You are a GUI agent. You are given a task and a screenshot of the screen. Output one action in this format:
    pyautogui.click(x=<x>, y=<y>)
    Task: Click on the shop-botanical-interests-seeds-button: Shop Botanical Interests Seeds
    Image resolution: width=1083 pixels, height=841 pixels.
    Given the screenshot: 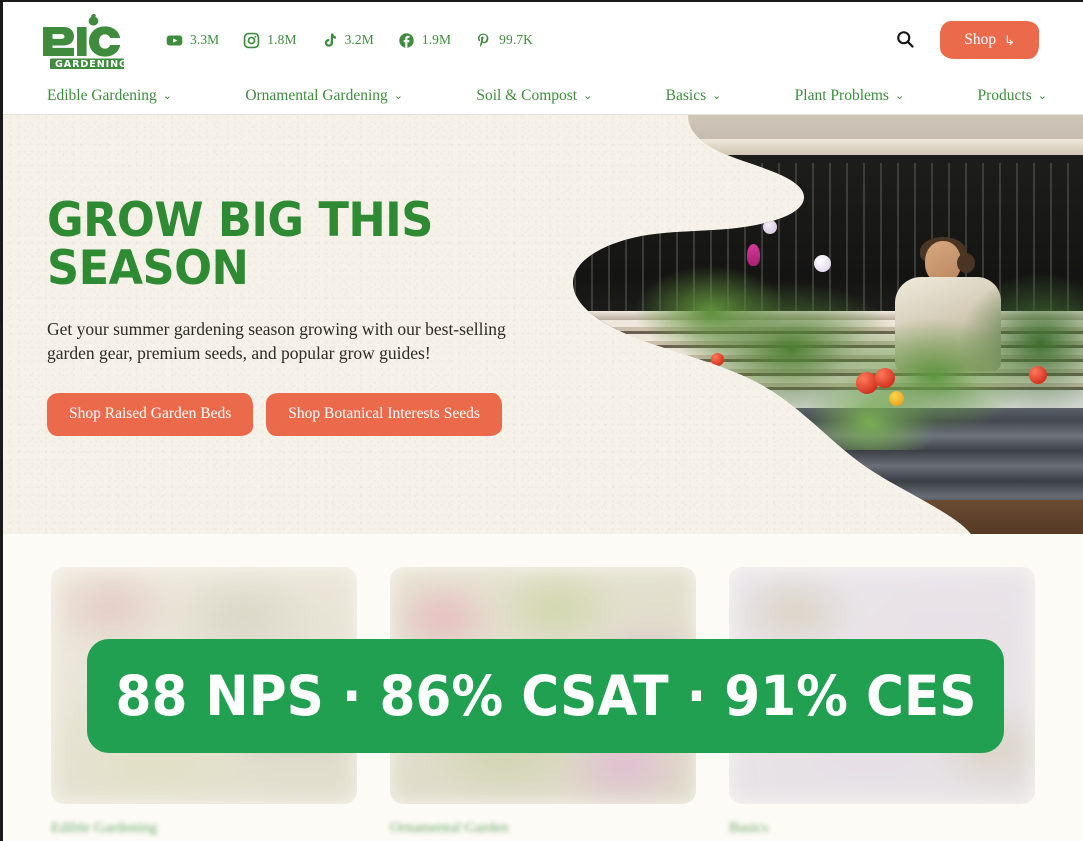 What is the action you would take?
    pyautogui.click(x=384, y=414)
    